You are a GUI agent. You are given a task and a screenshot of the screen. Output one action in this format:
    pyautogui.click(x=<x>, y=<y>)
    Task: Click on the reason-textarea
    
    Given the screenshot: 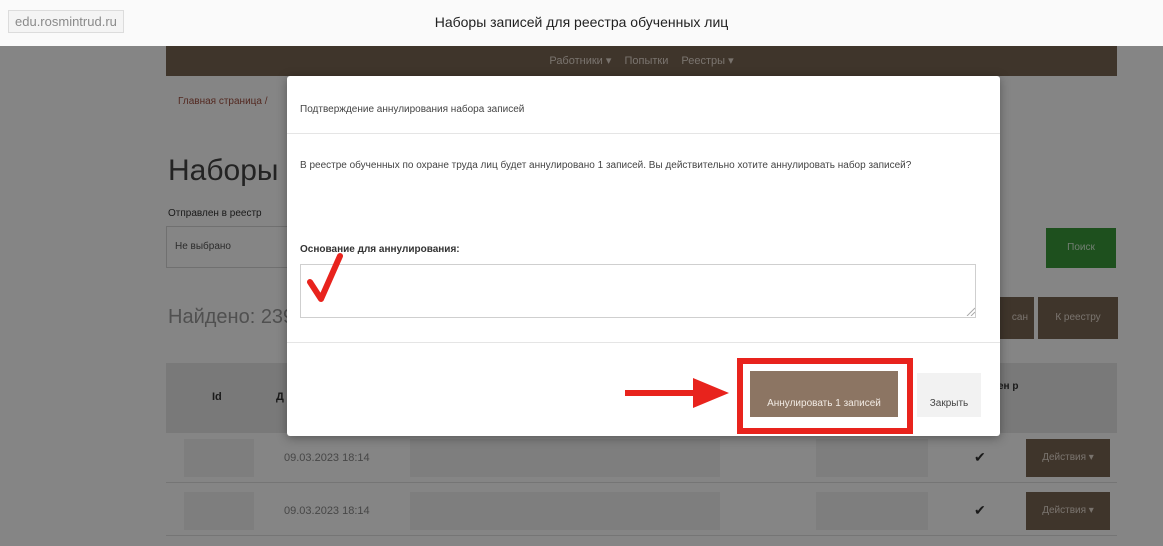 What is the action you would take?
    pyautogui.click(x=638, y=291)
    